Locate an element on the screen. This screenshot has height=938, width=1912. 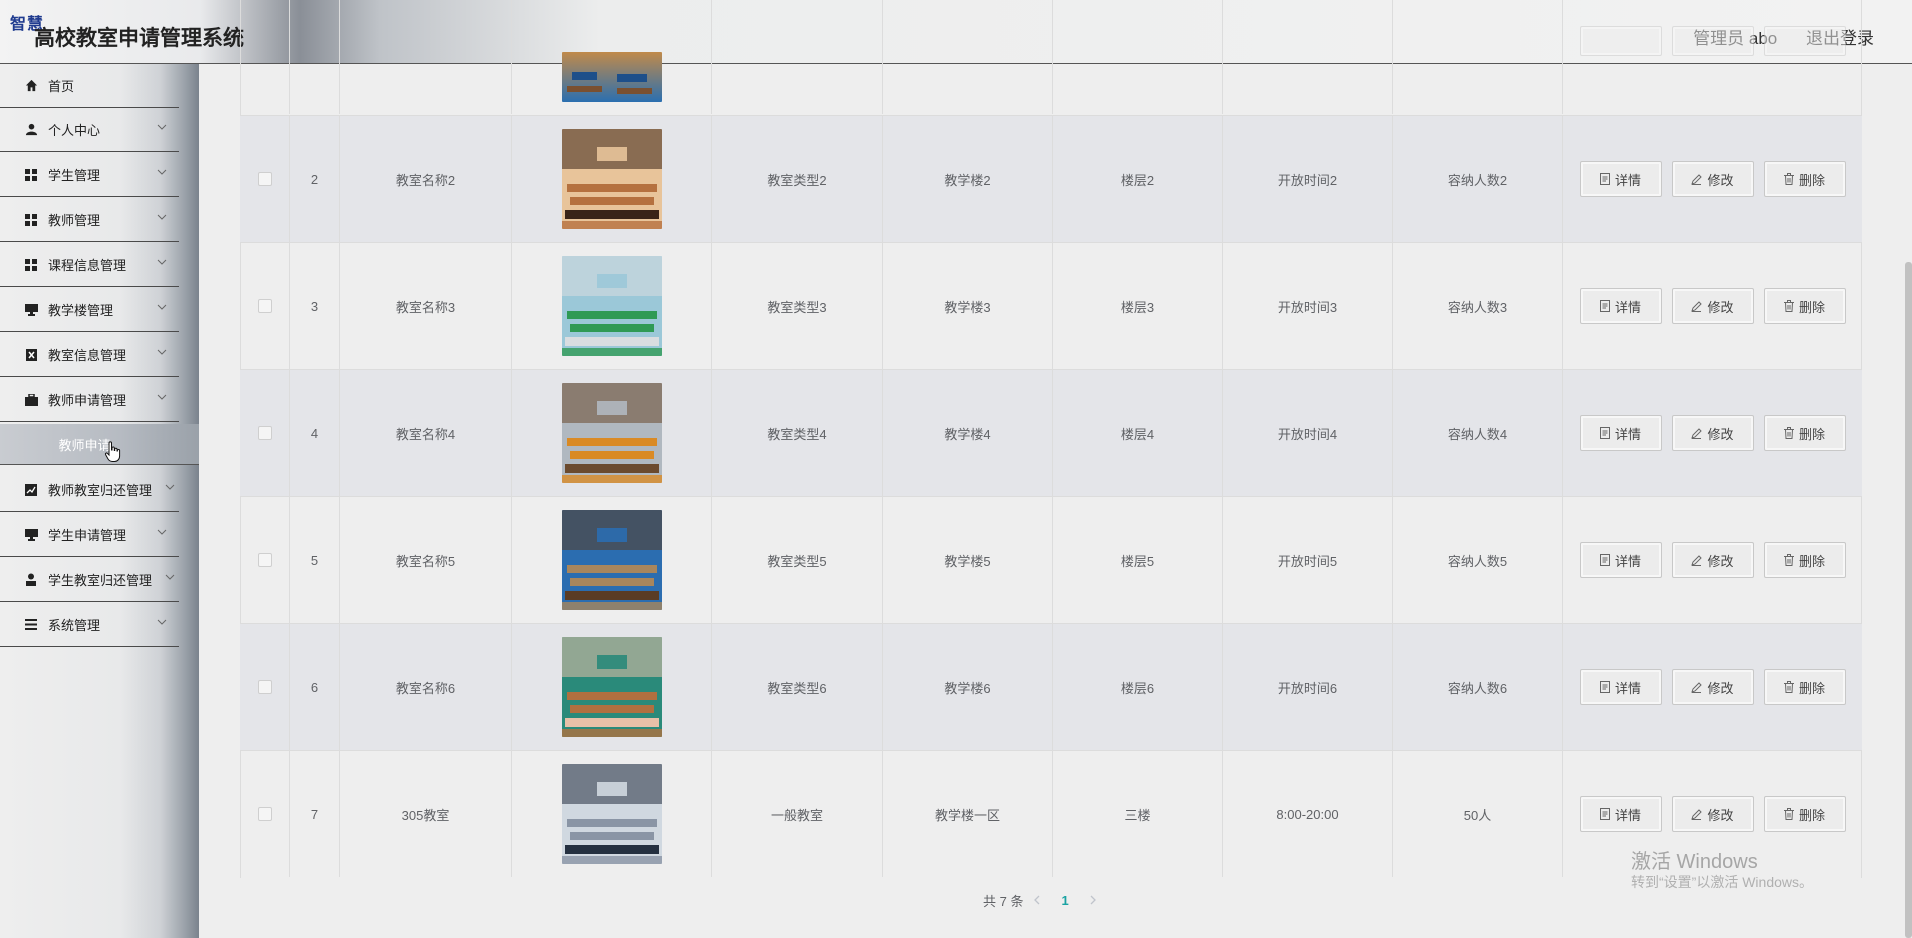
prev-page-button is located at coordinates (1037, 900).